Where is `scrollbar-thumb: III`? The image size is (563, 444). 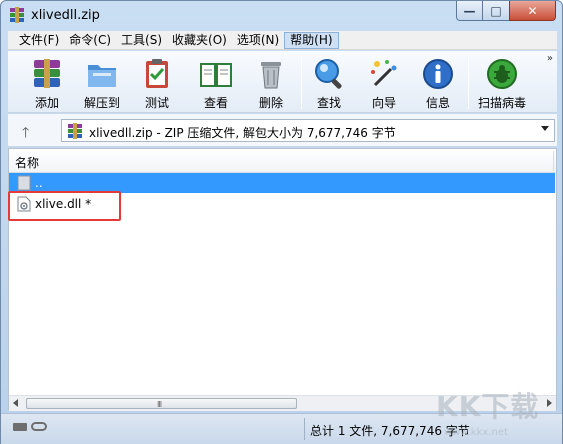 scrollbar-thumb: III is located at coordinates (161, 403).